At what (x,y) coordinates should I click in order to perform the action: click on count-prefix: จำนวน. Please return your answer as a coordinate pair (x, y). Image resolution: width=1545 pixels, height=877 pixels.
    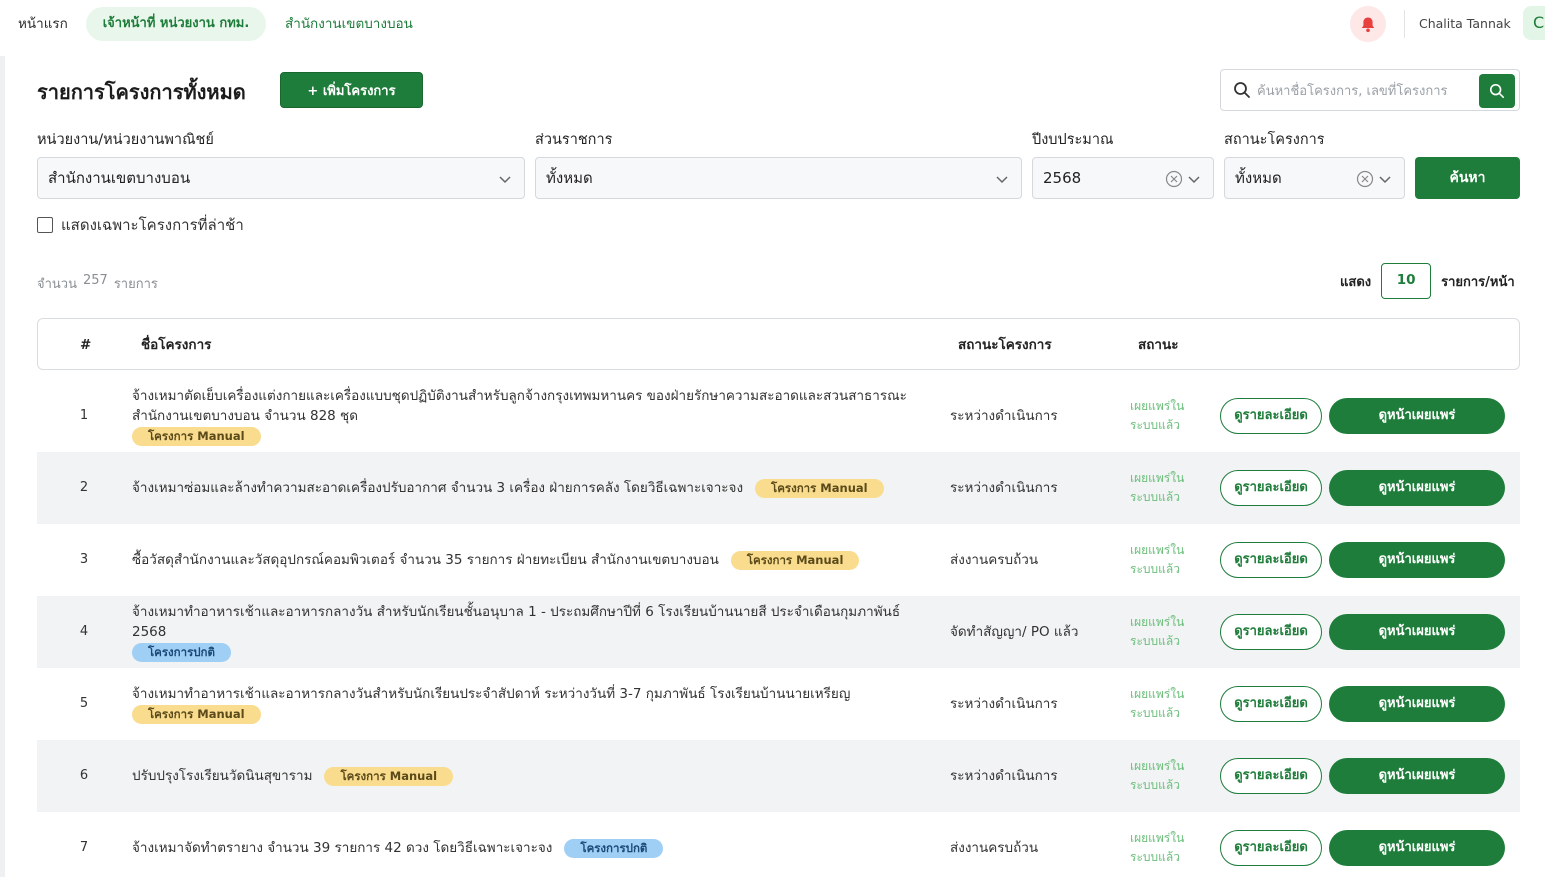
    Looking at the image, I should click on (57, 284).